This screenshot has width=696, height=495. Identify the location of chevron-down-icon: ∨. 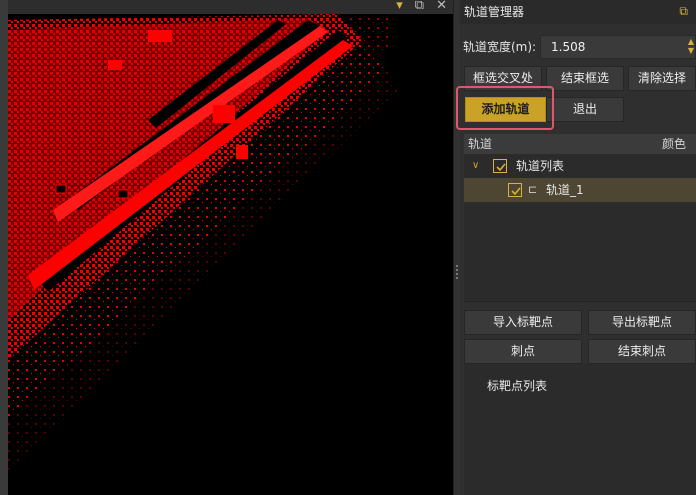
(475, 166).